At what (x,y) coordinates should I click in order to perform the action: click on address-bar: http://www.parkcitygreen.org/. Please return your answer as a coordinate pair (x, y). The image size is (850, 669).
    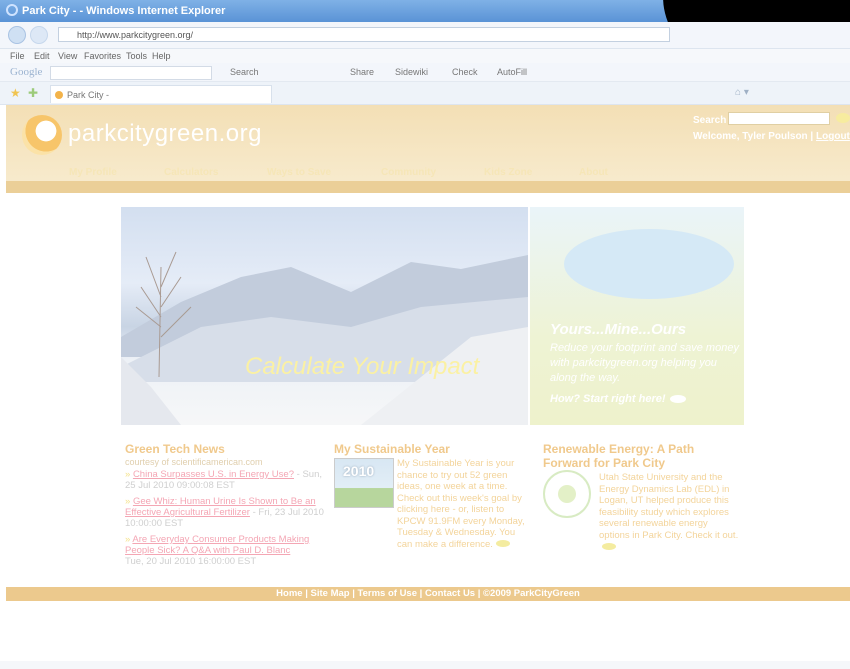
    Looking at the image, I should click on (425, 35).